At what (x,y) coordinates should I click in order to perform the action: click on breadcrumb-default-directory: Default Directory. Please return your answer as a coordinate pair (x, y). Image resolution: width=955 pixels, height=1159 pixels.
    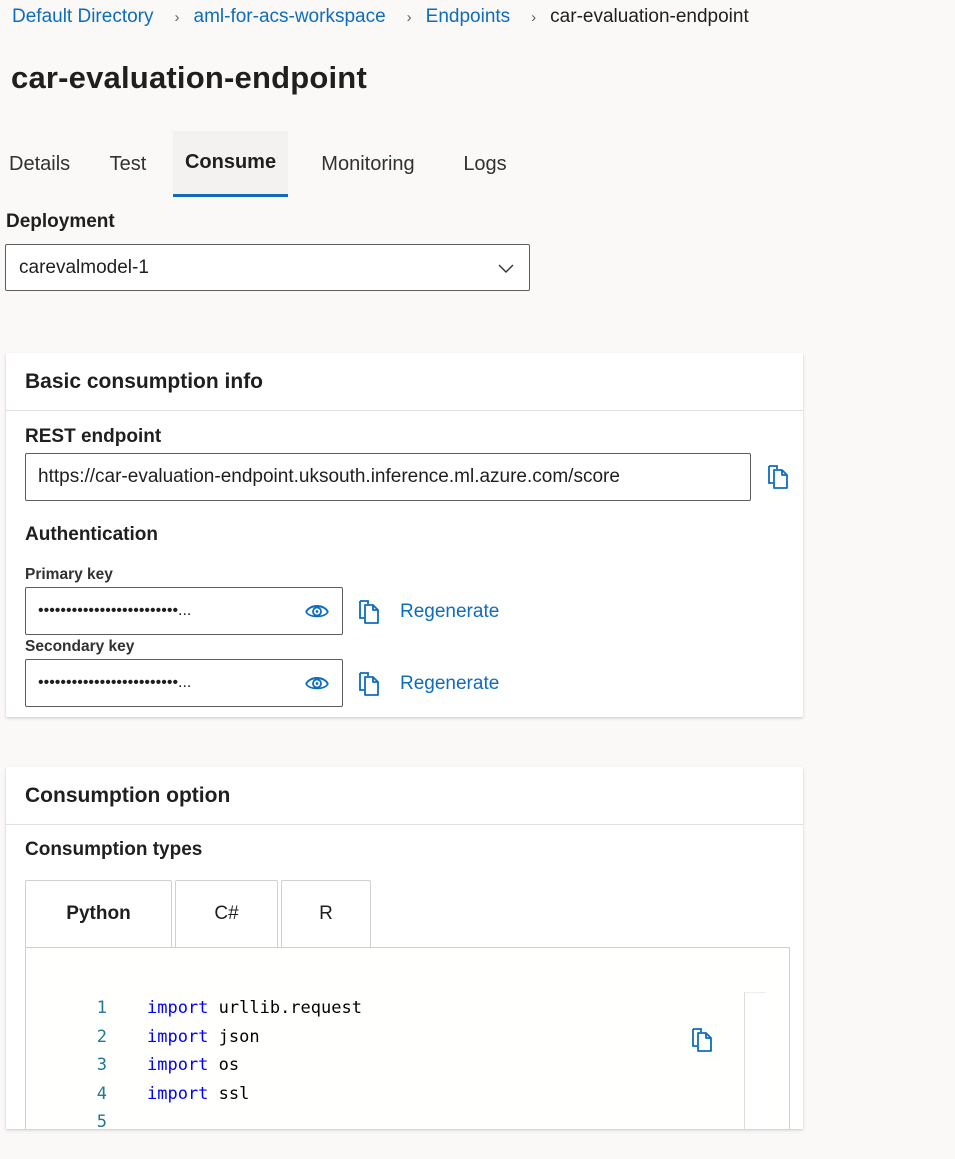
    Looking at the image, I should click on (83, 17).